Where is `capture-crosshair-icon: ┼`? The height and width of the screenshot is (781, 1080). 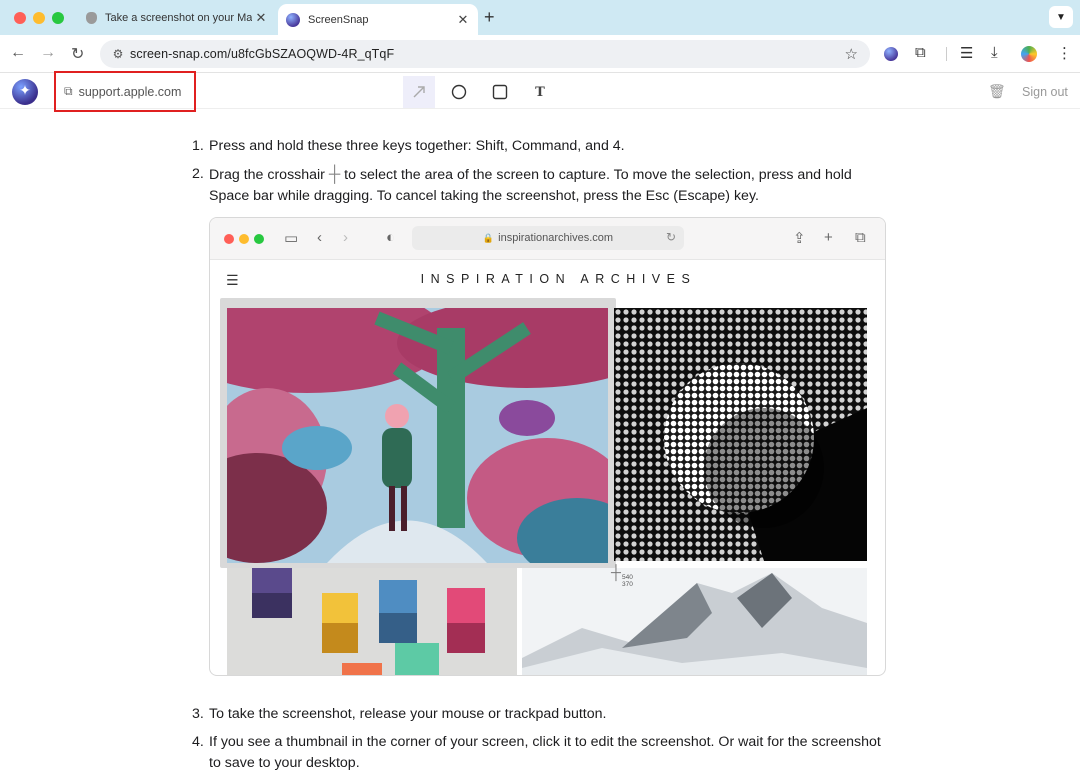 capture-crosshair-icon: ┼ is located at coordinates (616, 572).